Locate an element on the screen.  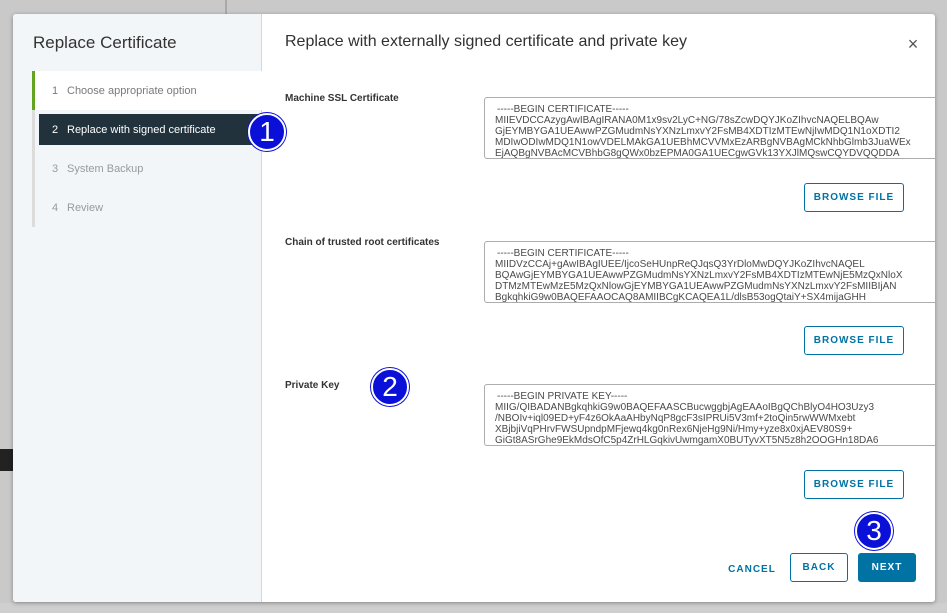
browse-file-button-private-key: BROWSE FILE is located at coordinates (854, 484).